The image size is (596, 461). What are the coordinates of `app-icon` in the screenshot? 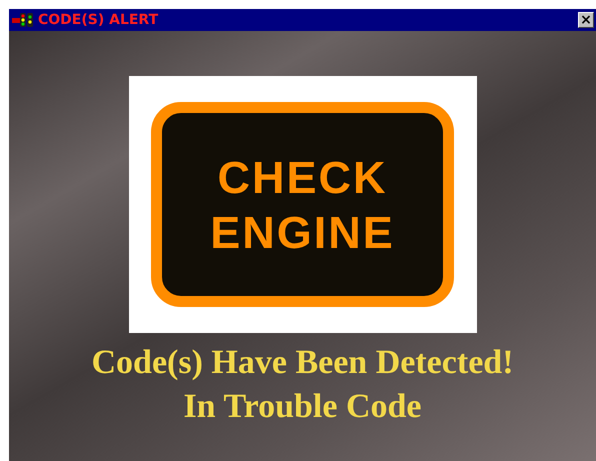 It's located at (23, 20).